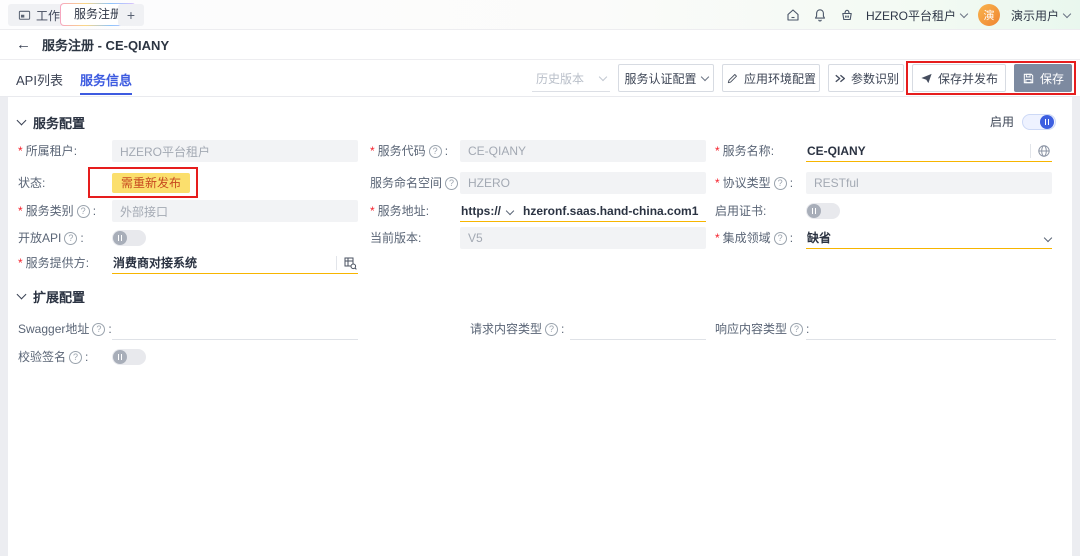 The image size is (1080, 556). I want to click on market-basket-icon, so click(847, 15).